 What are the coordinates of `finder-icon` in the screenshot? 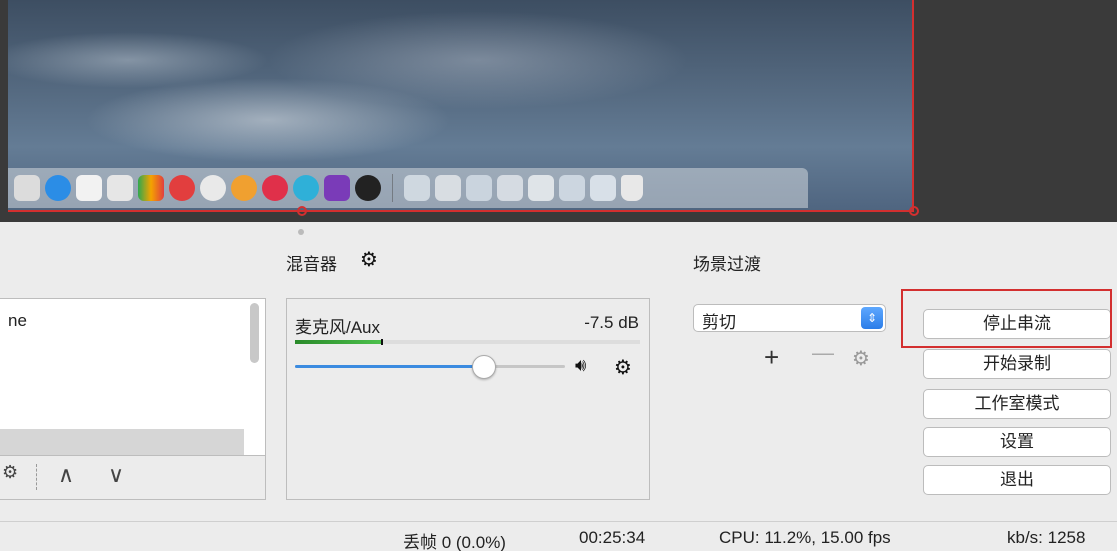 It's located at (27, 188).